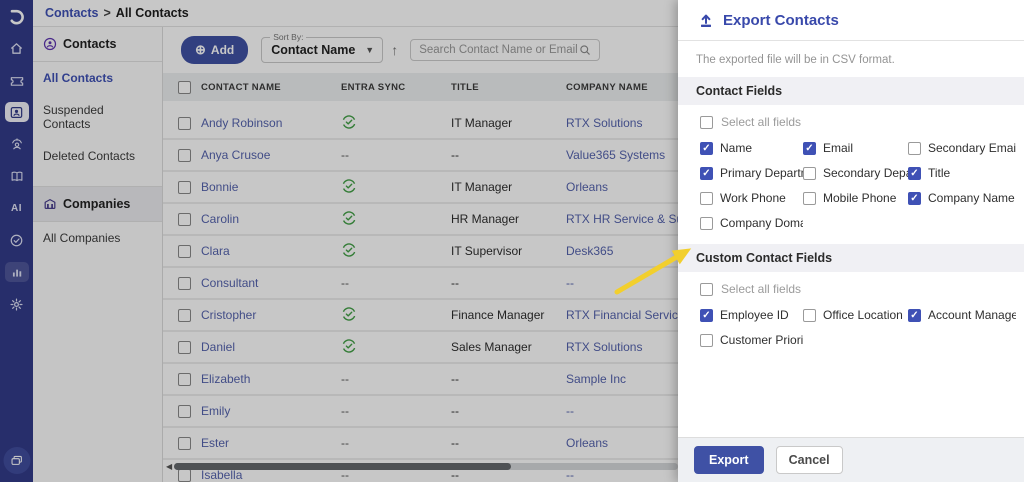 Image resolution: width=1024 pixels, height=482 pixels. Describe the element at coordinates (838, 148) in the screenshot. I see `field-label: Email` at that location.